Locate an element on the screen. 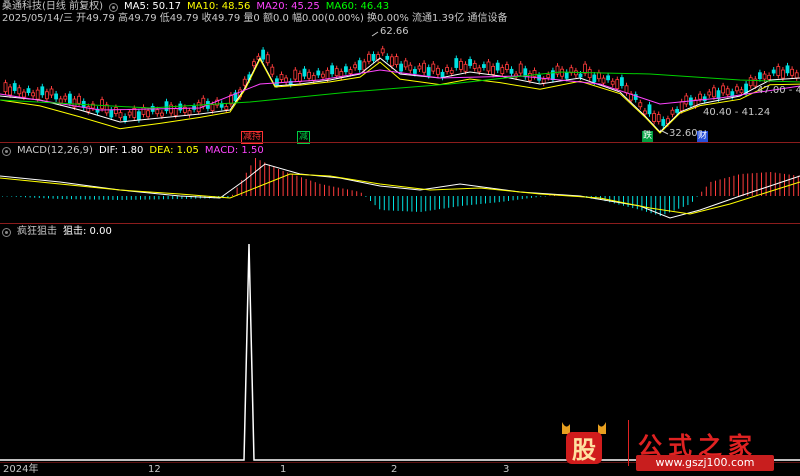  indicator-settings-icon is located at coordinates (6, 232).